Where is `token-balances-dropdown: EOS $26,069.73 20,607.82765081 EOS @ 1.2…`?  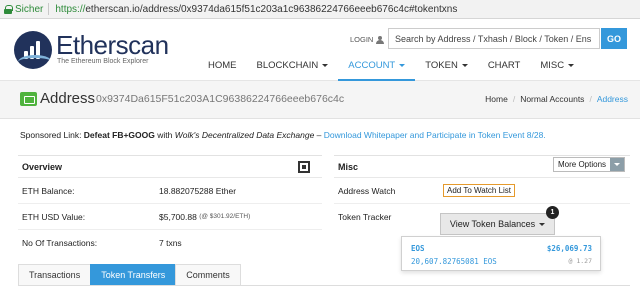 token-balances-dropdown: EOS $26,069.73 20,607.82765081 EOS @ 1.2… is located at coordinates (501, 253).